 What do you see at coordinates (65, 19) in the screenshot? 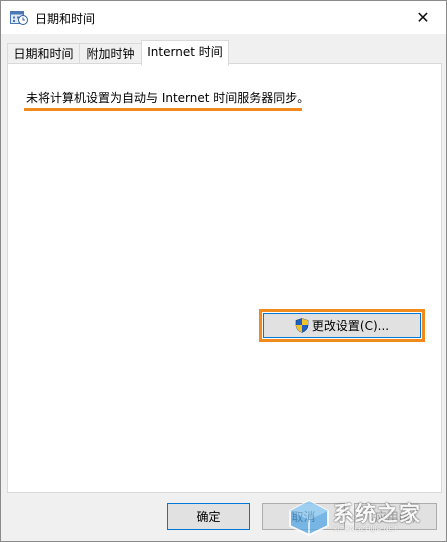
I see `window-title: 日期和时间` at bounding box center [65, 19].